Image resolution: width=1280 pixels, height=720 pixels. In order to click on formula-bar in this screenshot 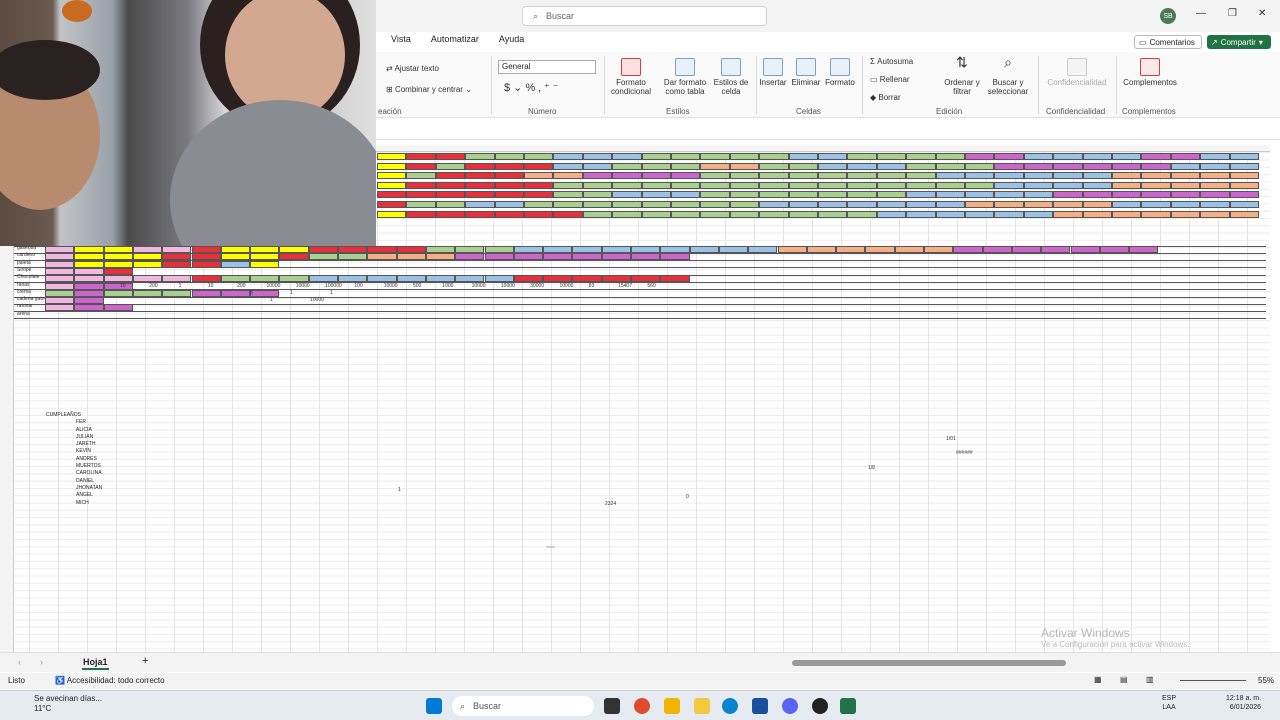, I will do `click(828, 131)`.